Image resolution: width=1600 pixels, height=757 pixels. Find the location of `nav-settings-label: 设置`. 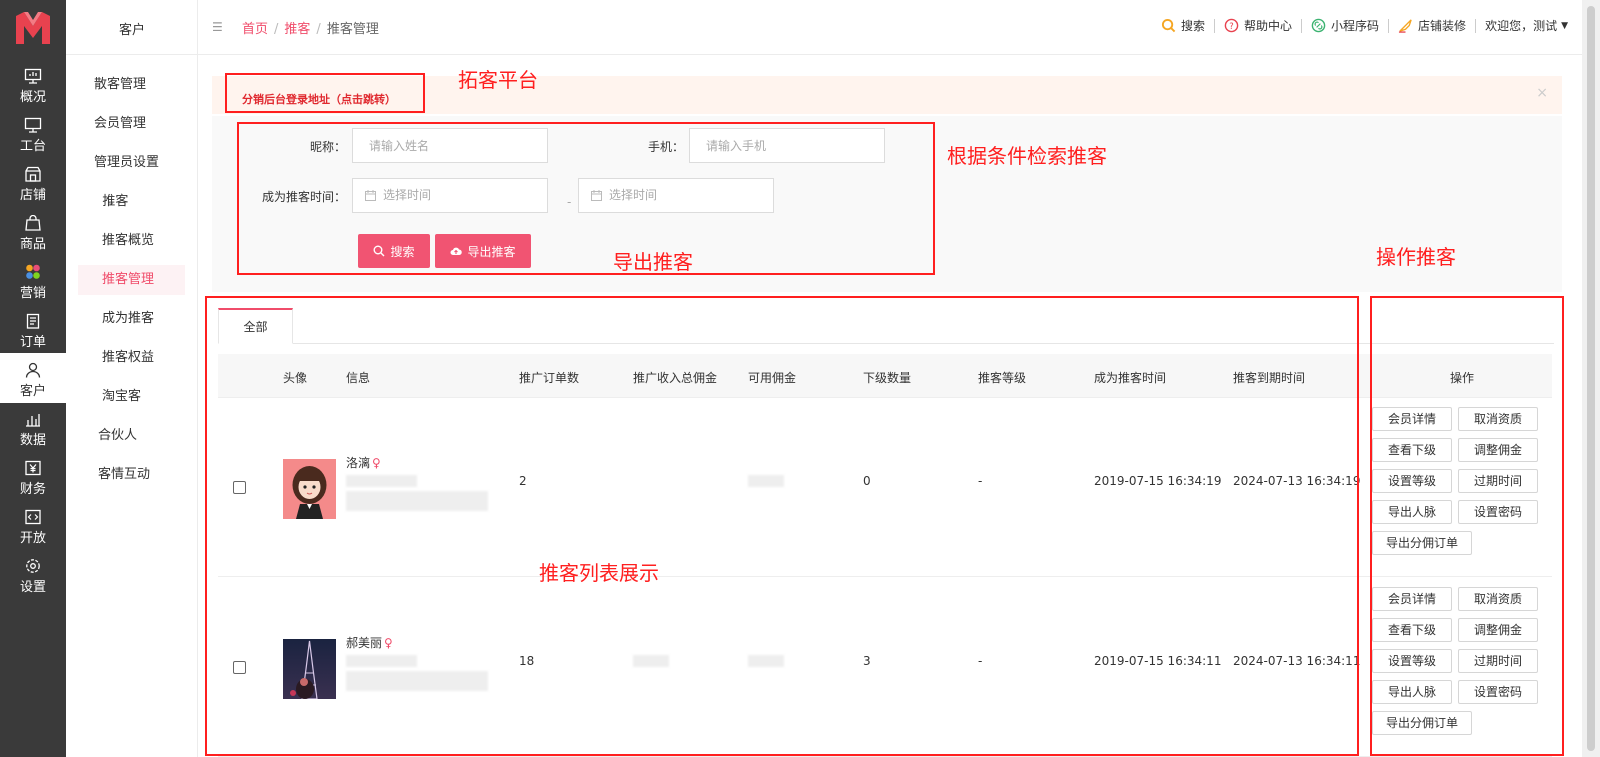

nav-settings-label: 设置 is located at coordinates (32, 587).